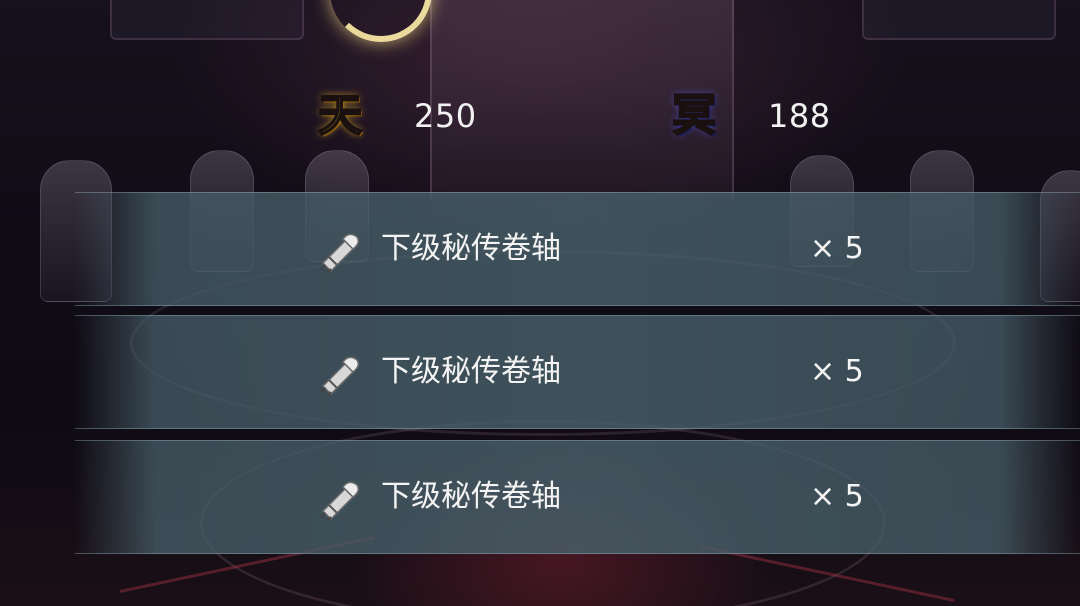  Describe the element at coordinates (381, 21) in the screenshot. I see `background-glow-arc` at that location.